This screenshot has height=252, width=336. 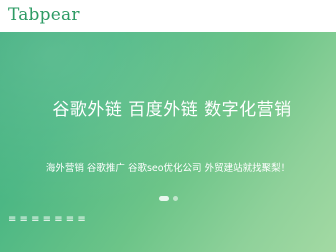 I want to click on hero-title: 谷歌外链 百度外链 数字化营销, so click(x=172, y=110).